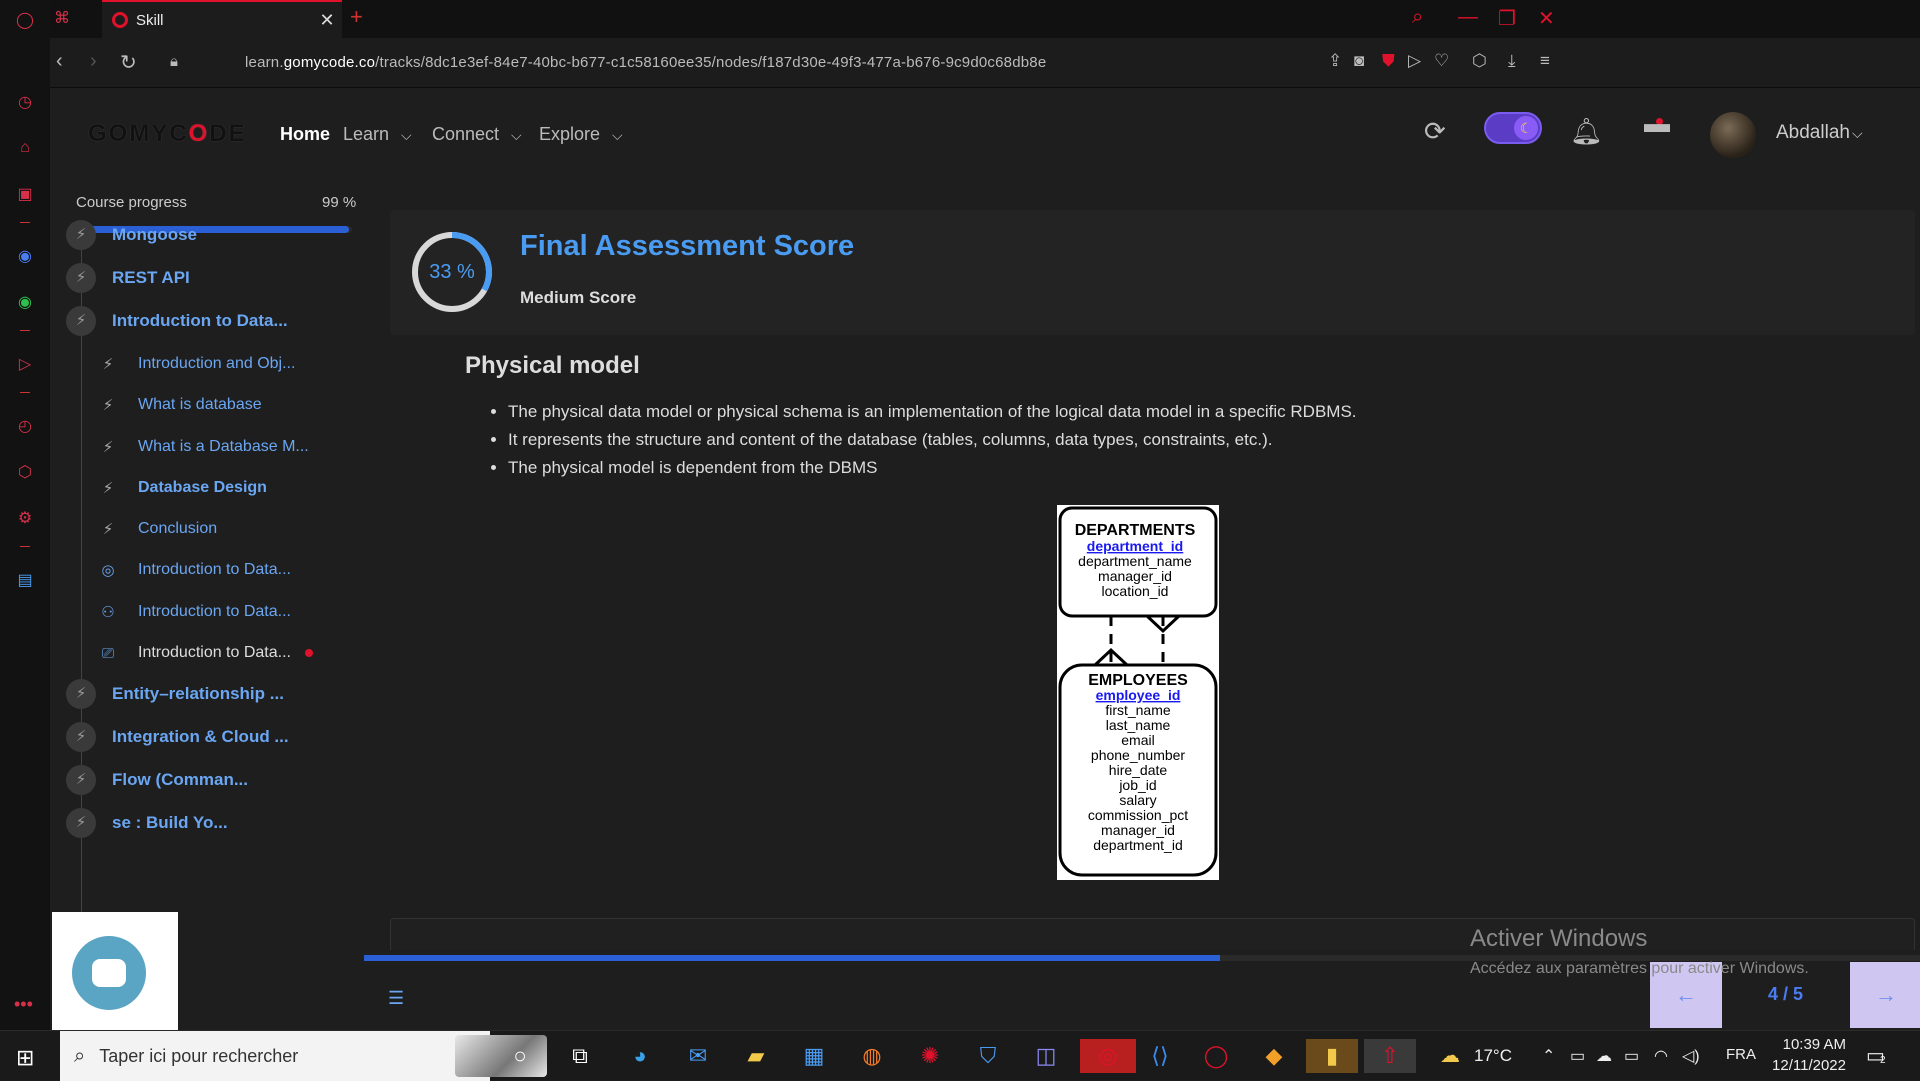  What do you see at coordinates (1507, 18) in the screenshot?
I see `restore-icon: ❐` at bounding box center [1507, 18].